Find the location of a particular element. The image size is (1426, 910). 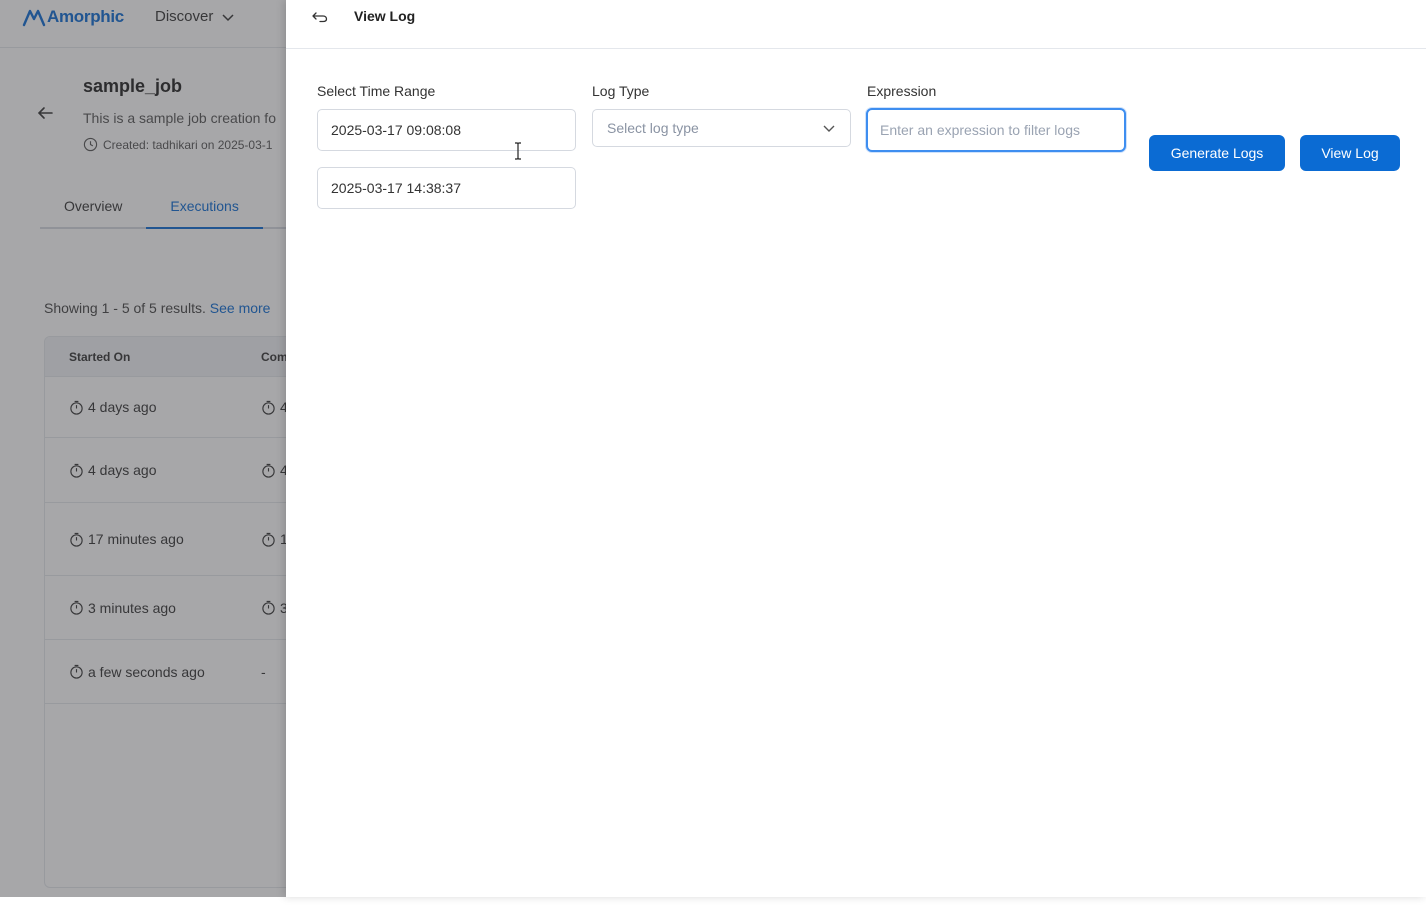

generate-logs-button: Generate Logs is located at coordinates (1217, 153).